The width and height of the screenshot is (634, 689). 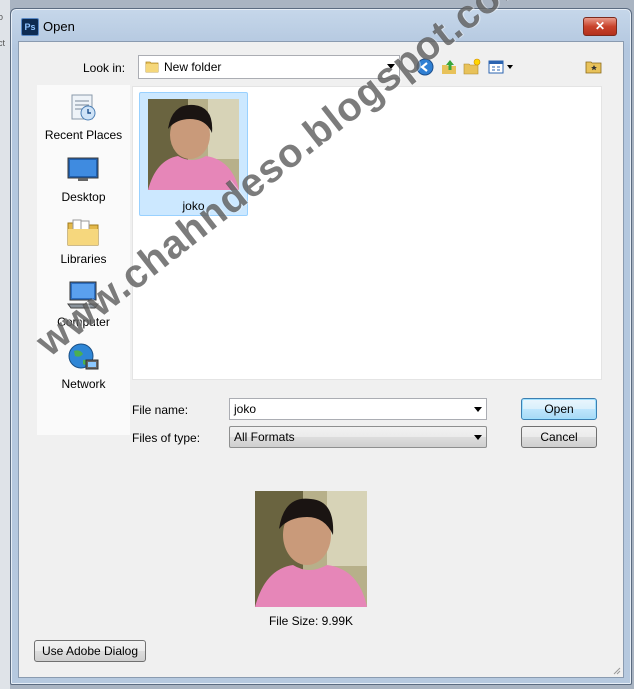 What do you see at coordinates (166, 438) in the screenshot?
I see `file-type-label: Files of type:` at bounding box center [166, 438].